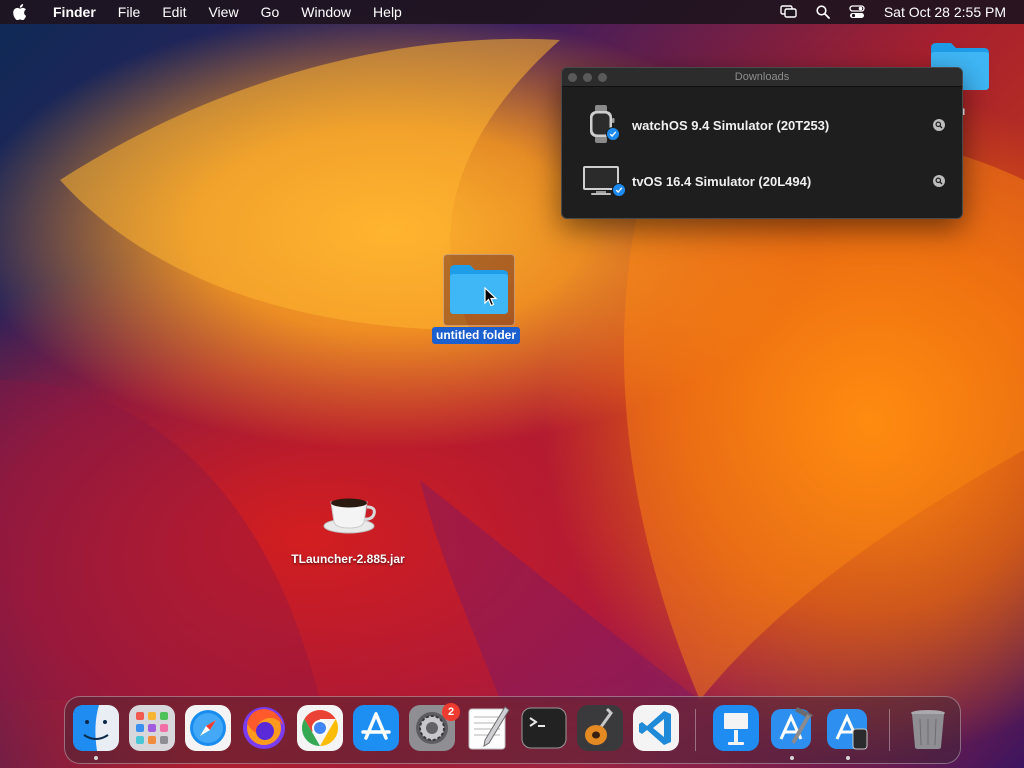  I want to click on trash-icon, so click(928, 729).